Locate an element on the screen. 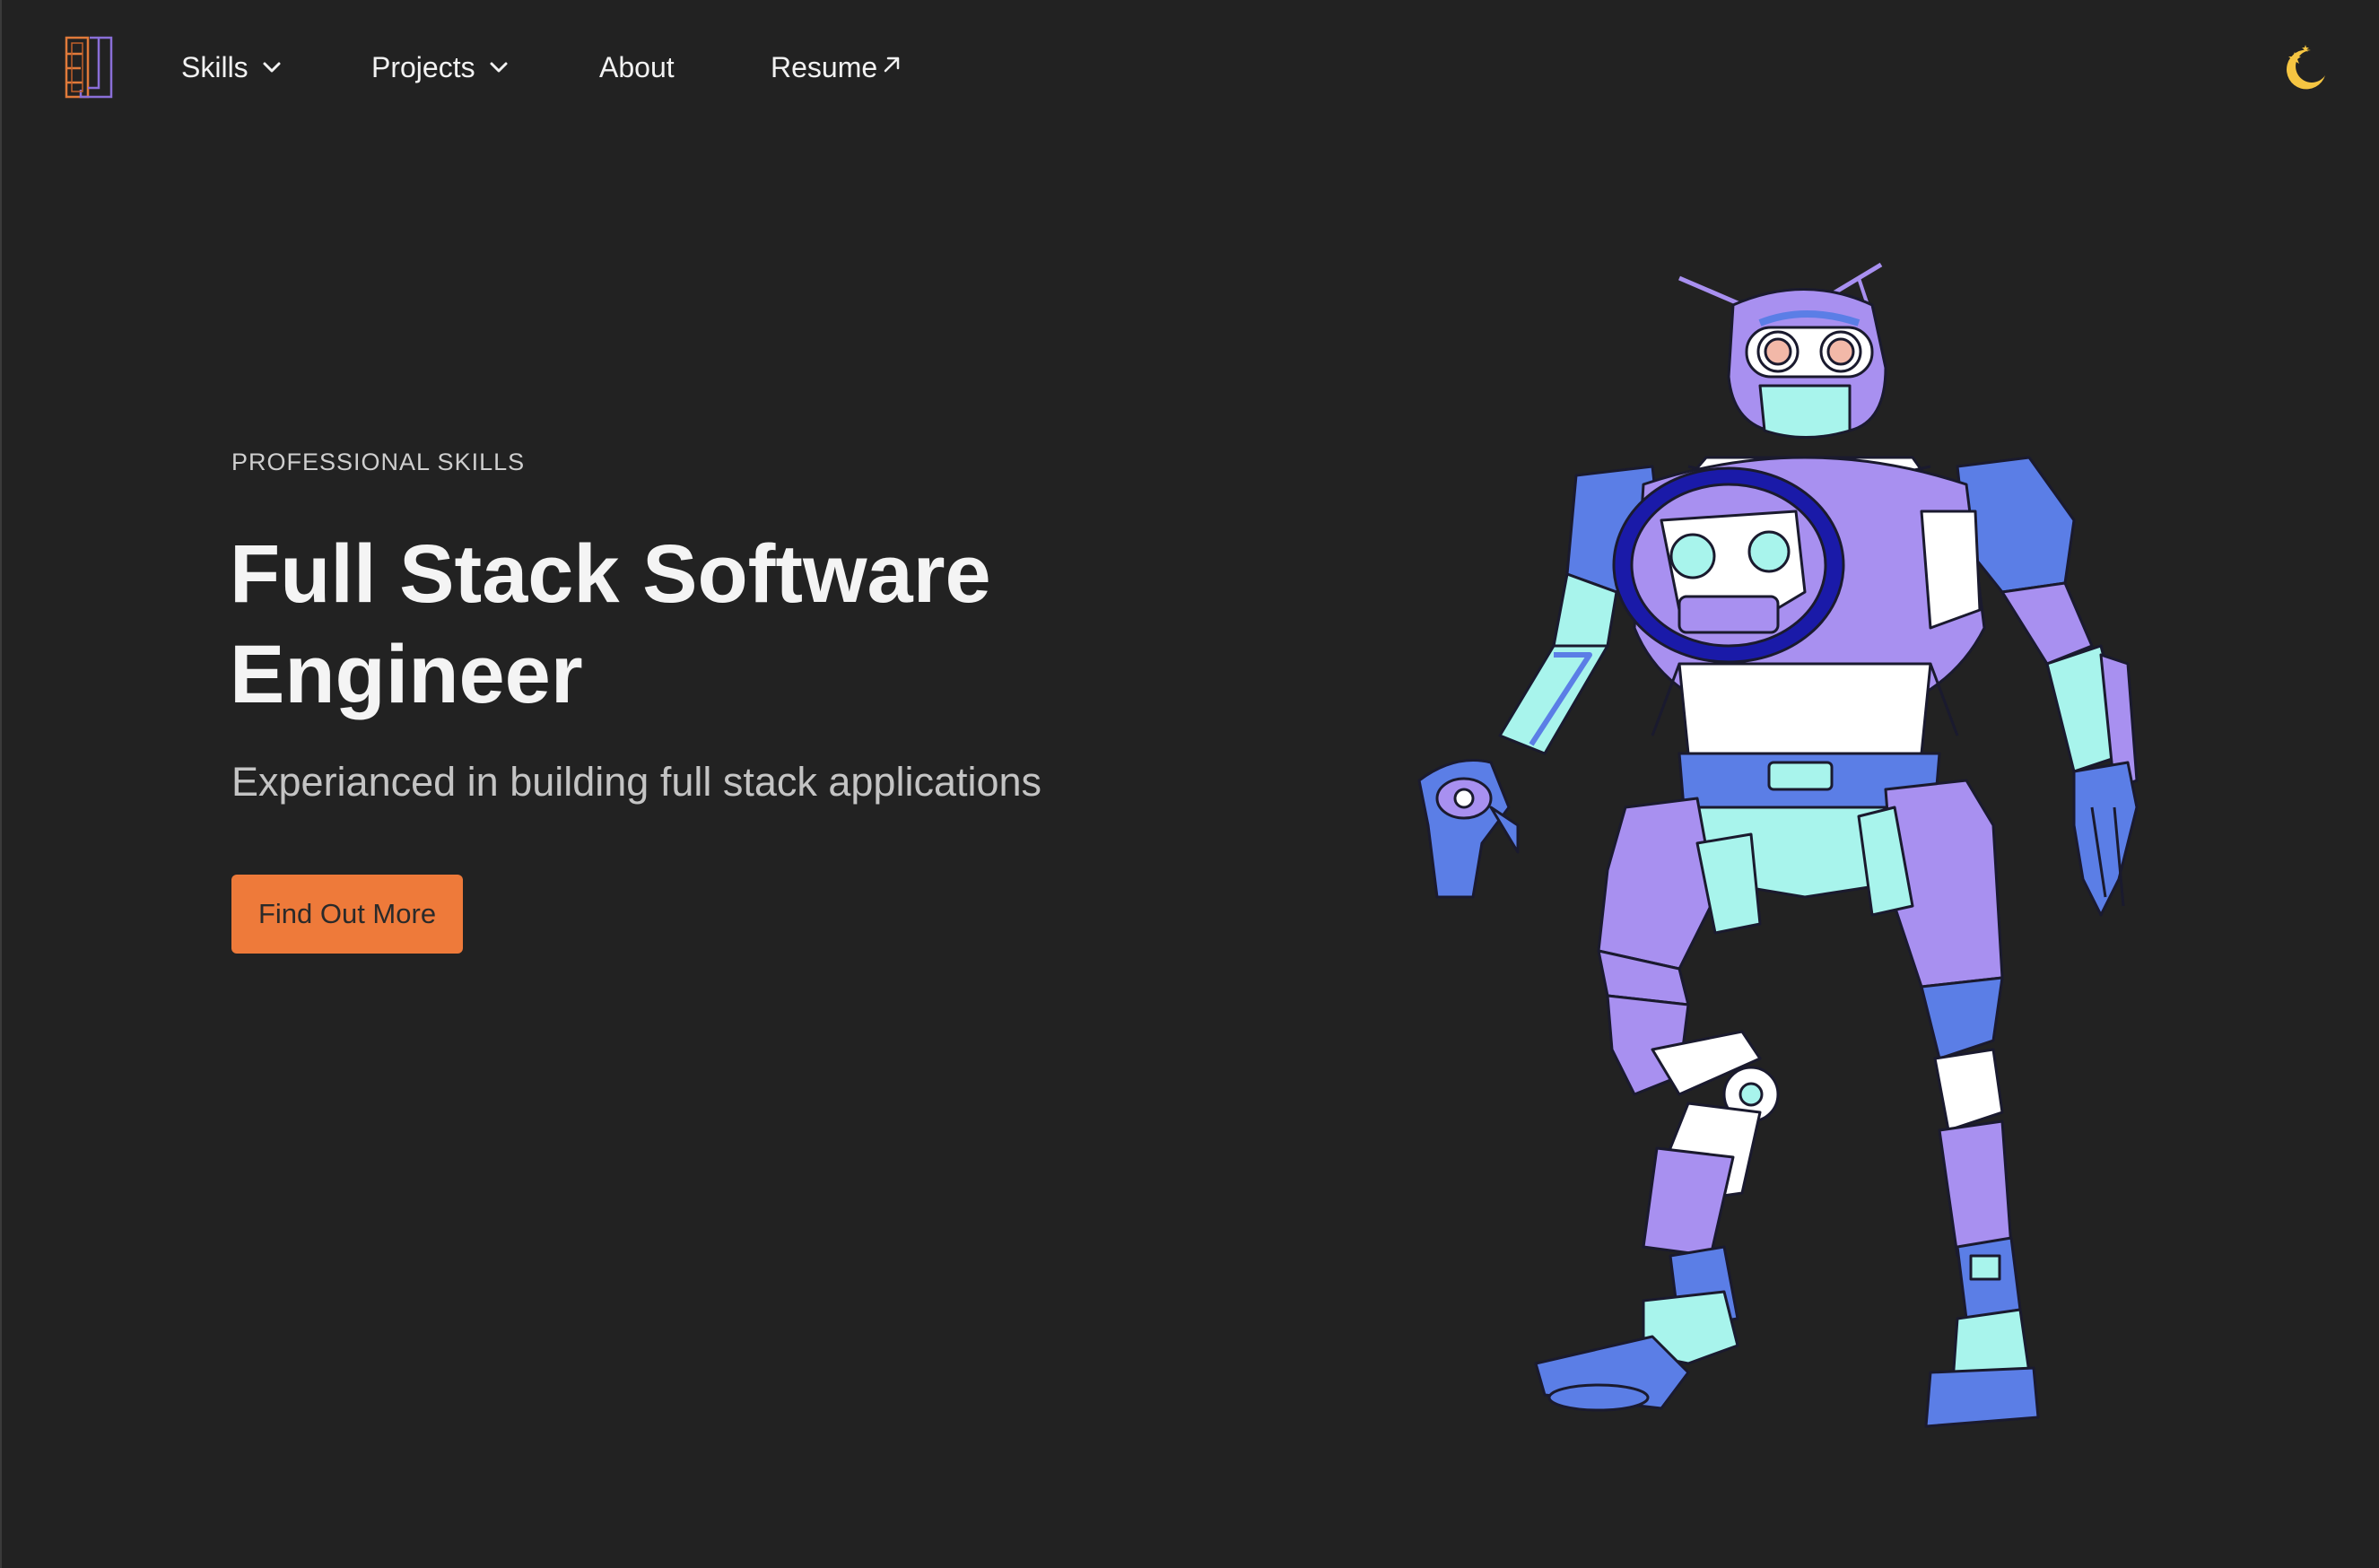 This screenshot has height=1568, width=2379. initials-logo-icon is located at coordinates (89, 68).